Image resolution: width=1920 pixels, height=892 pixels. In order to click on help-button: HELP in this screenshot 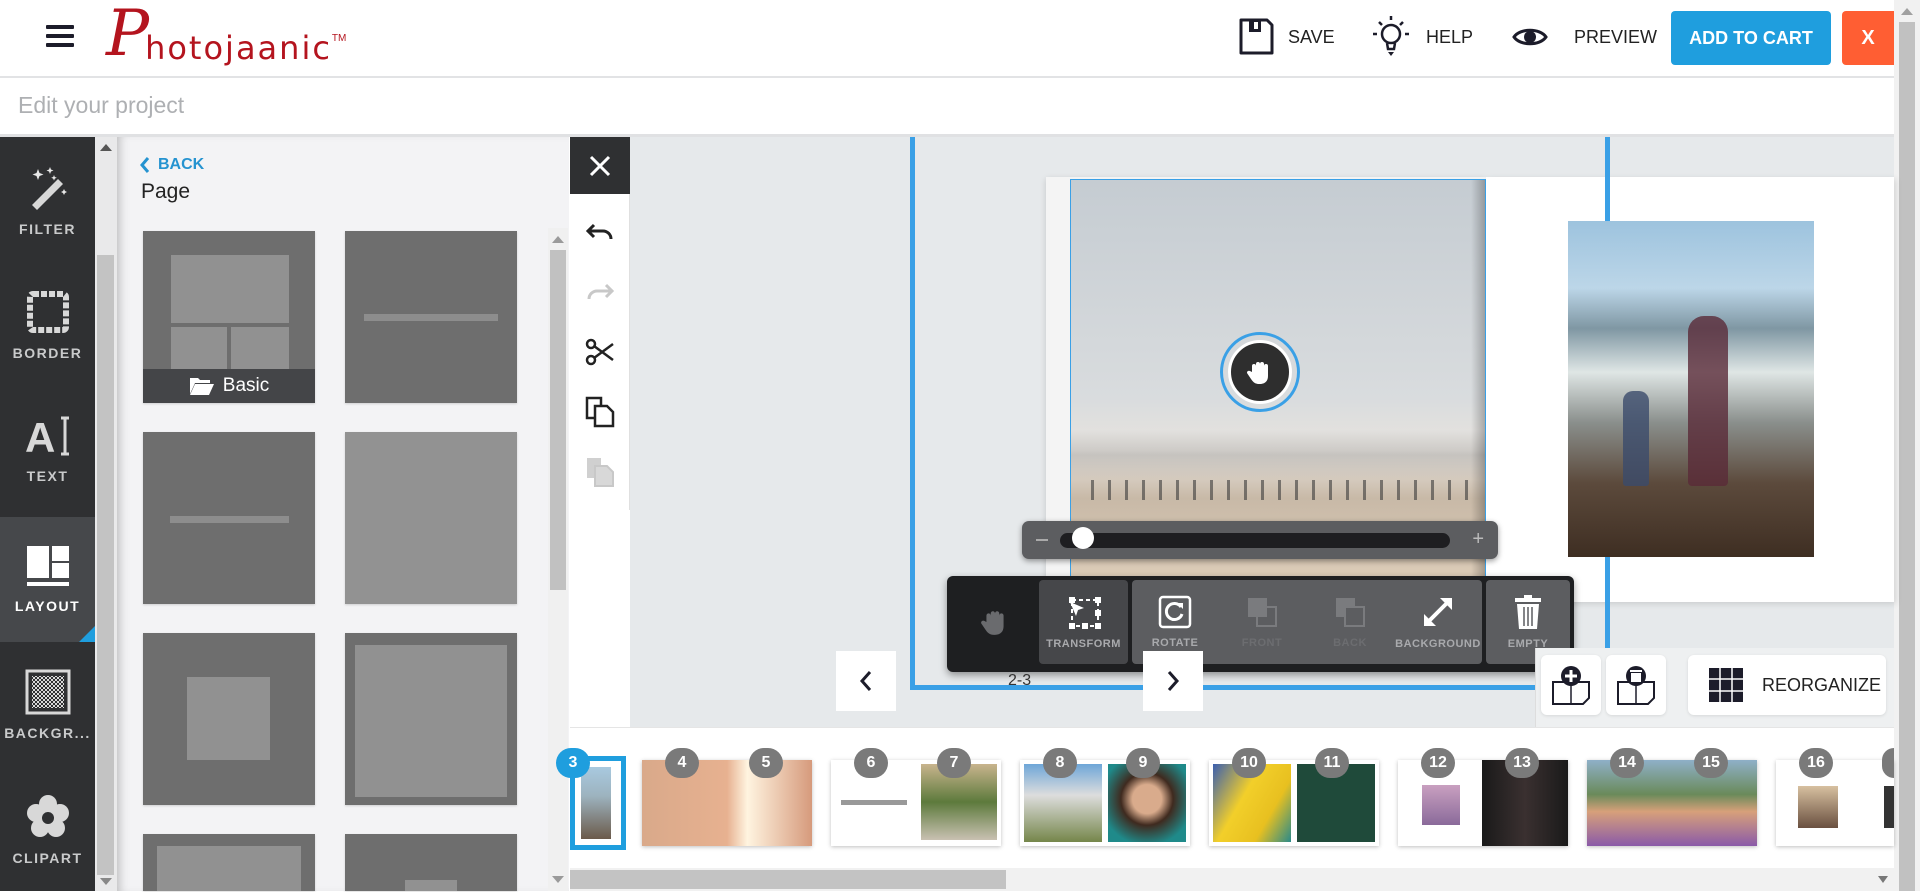, I will do `click(1421, 37)`.